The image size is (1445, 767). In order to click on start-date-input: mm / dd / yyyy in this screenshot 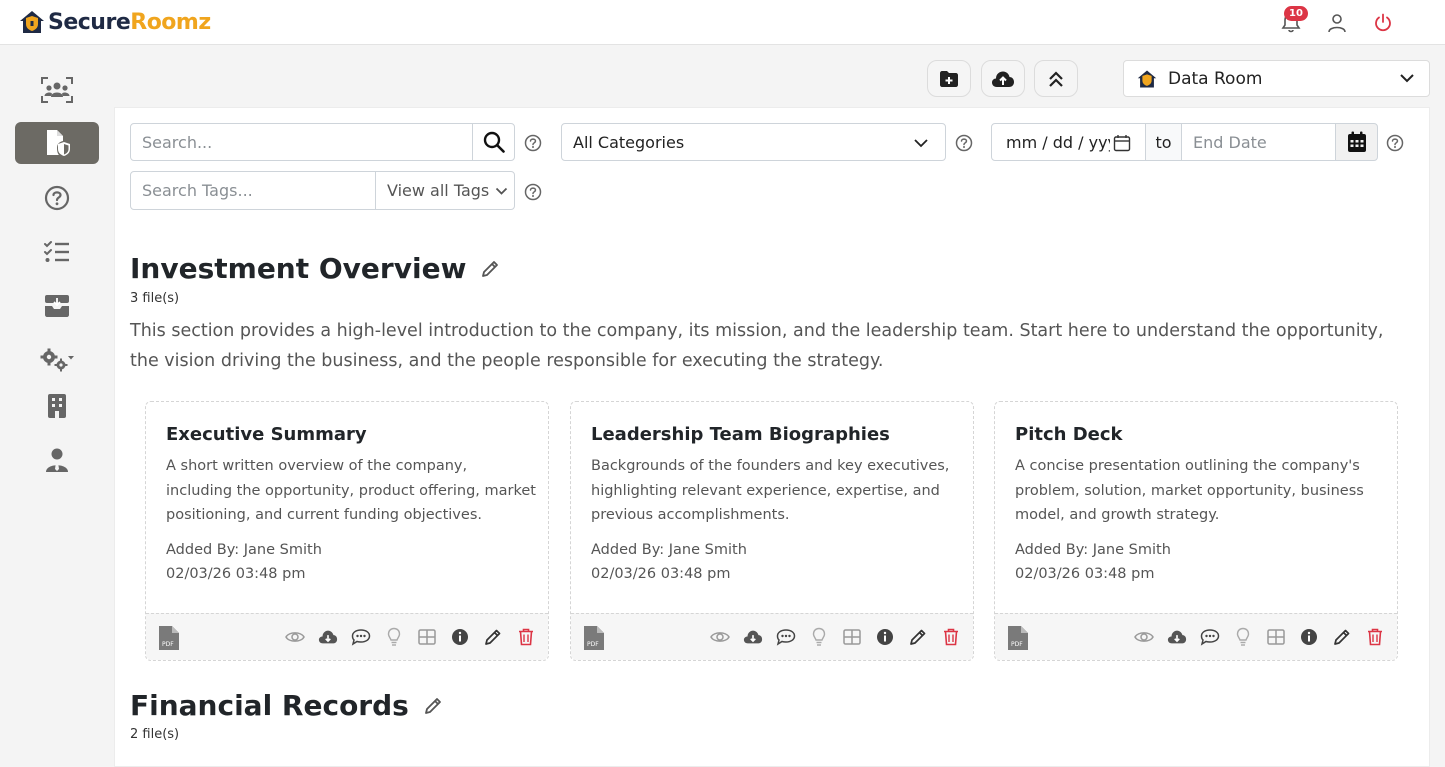, I will do `click(1068, 142)`.